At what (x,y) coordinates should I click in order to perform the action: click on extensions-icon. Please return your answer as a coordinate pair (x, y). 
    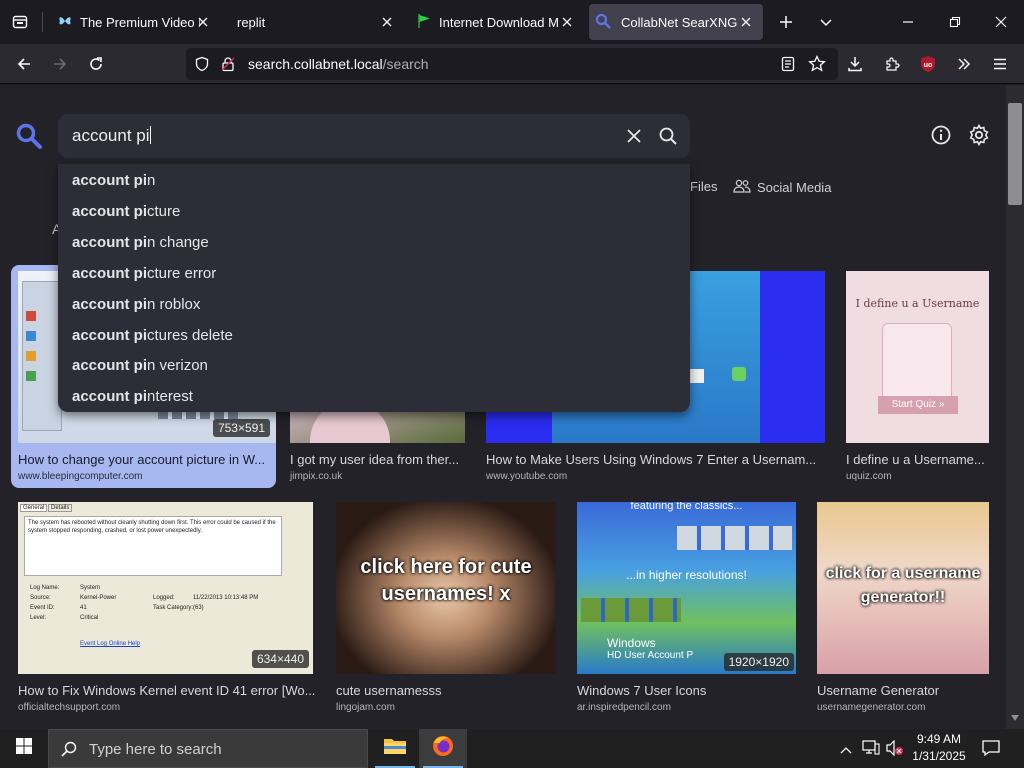
    Looking at the image, I should click on (892, 64).